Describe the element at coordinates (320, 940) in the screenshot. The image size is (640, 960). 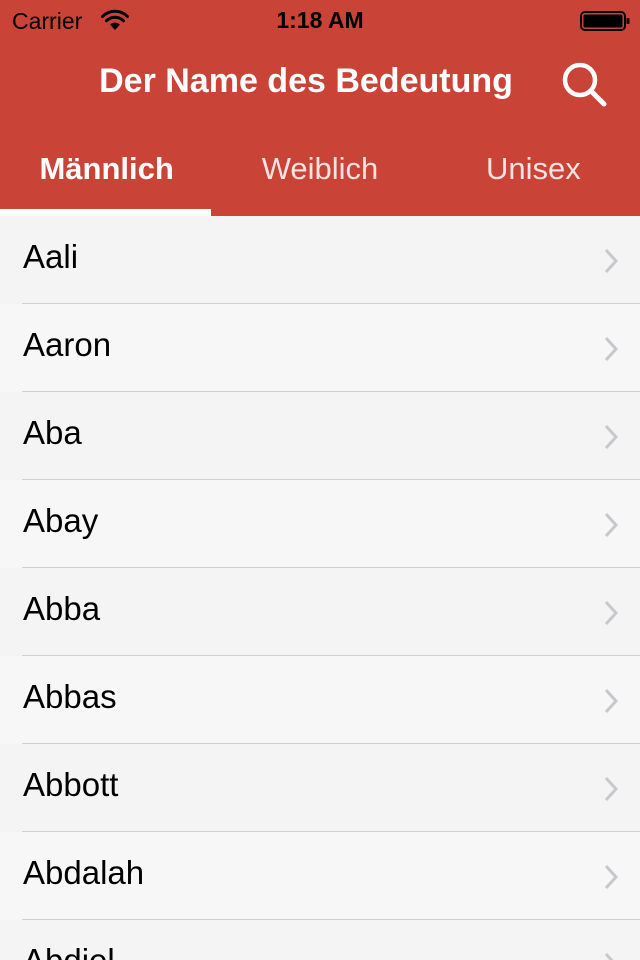
I see `list-item: Abdiel` at that location.